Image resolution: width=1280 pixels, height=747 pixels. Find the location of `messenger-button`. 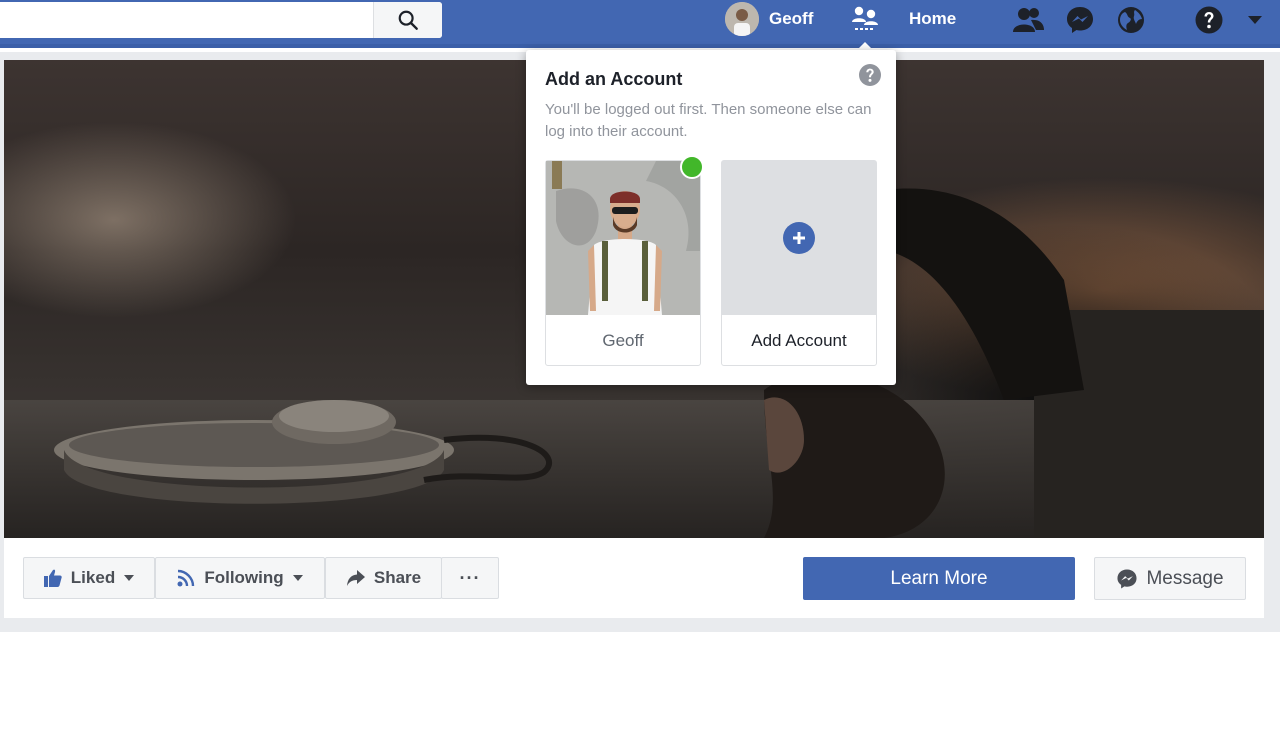

messenger-button is located at coordinates (1080, 20).